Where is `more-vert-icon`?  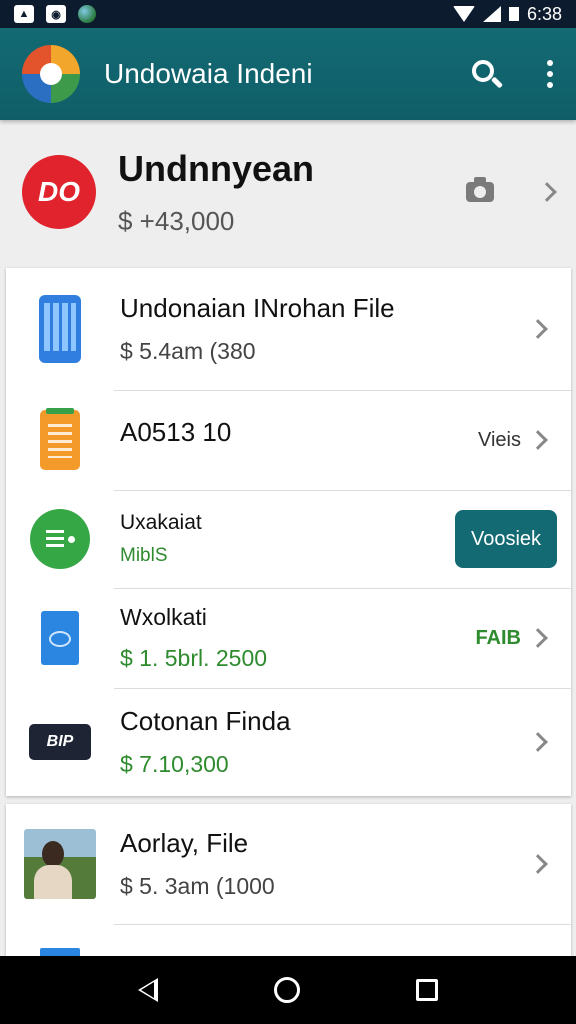 more-vert-icon is located at coordinates (550, 74).